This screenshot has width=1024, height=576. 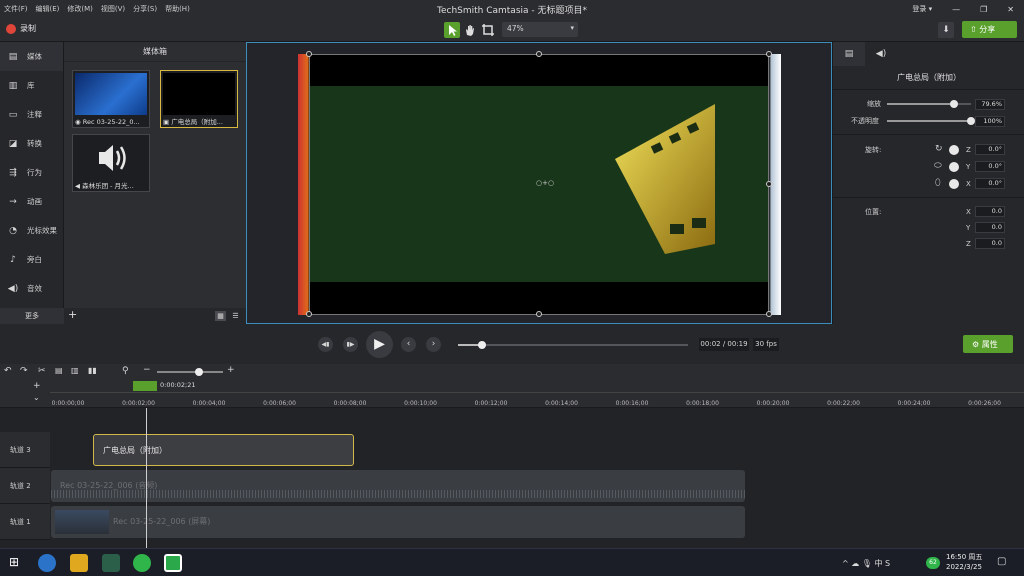 What do you see at coordinates (125, 371) in the screenshot?
I see `search-icon: ⚲` at bounding box center [125, 371].